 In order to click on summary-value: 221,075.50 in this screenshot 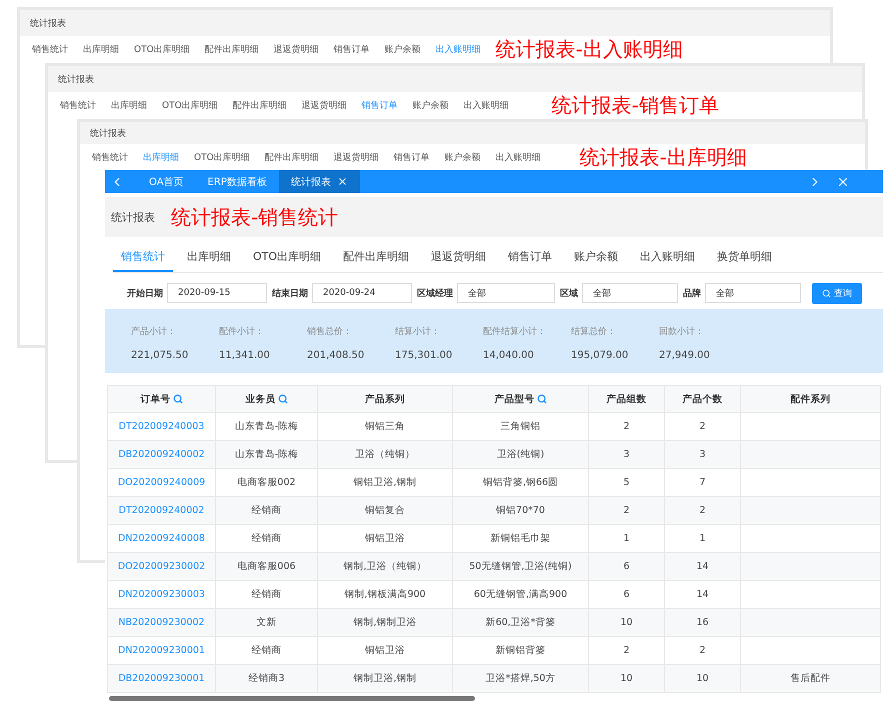, I will do `click(160, 356)`.